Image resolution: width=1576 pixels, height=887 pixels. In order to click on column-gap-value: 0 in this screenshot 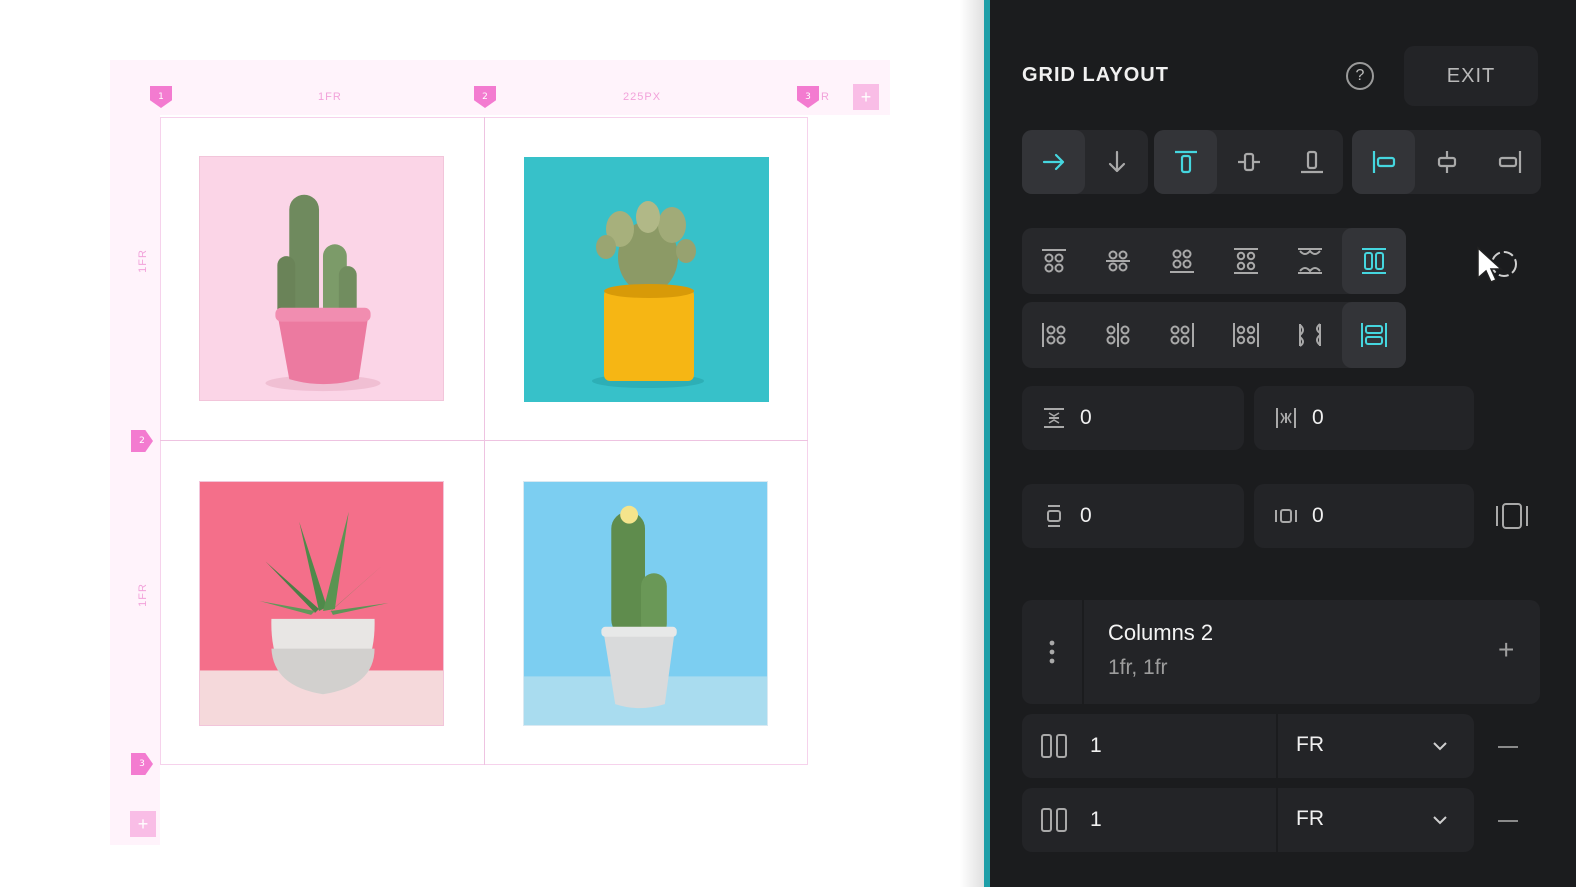, I will do `click(1318, 418)`.